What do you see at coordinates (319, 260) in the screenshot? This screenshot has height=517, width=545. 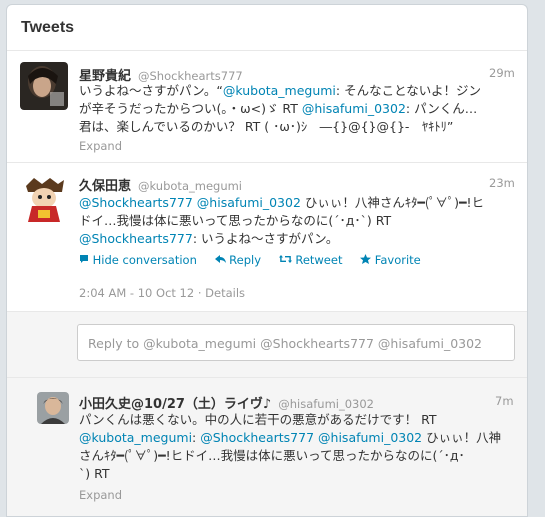 I see `retweet-label: Retweet` at bounding box center [319, 260].